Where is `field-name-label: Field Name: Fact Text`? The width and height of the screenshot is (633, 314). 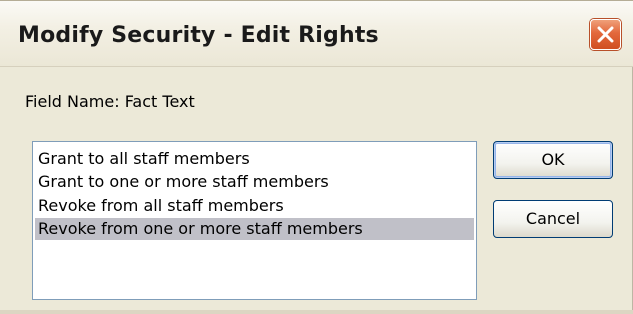
field-name-label: Field Name: Fact Text is located at coordinates (110, 101).